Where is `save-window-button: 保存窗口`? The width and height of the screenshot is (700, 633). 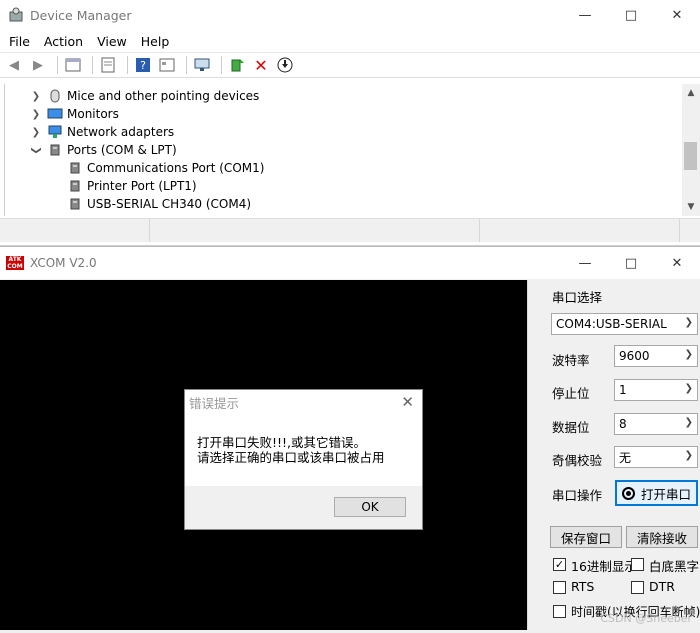 save-window-button: 保存窗口 is located at coordinates (586, 537).